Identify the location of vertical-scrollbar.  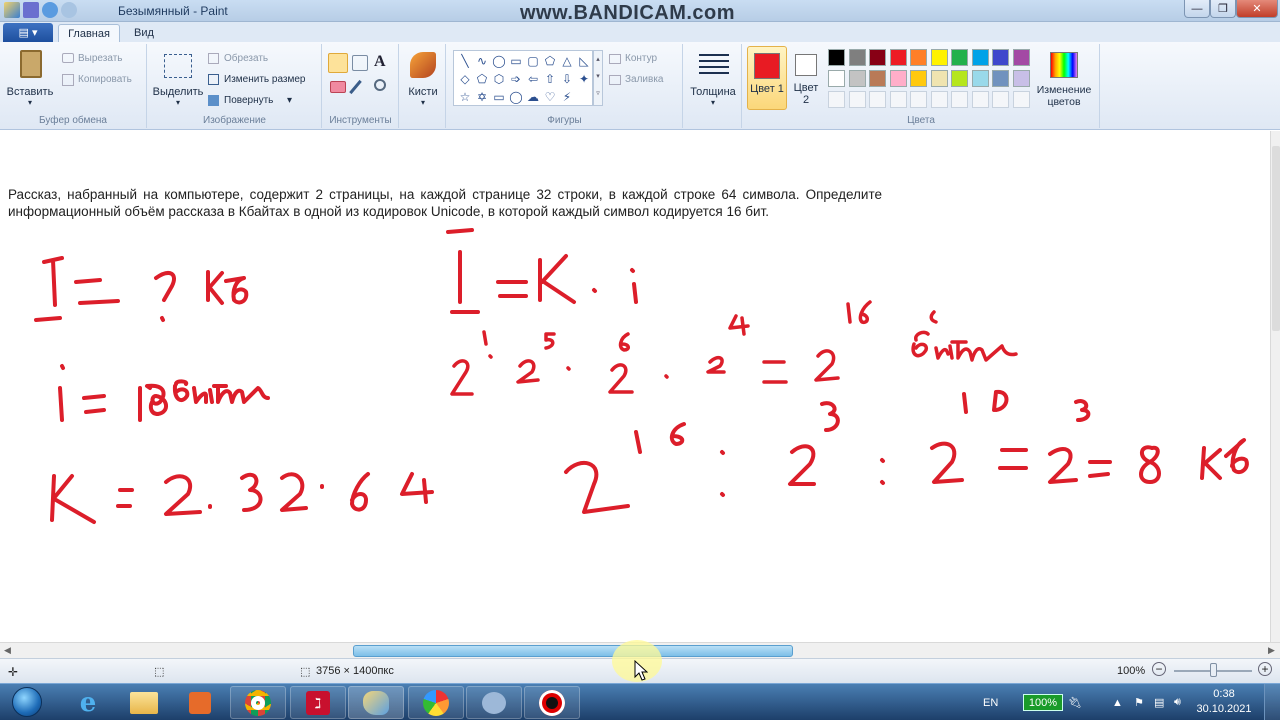
(1275, 386).